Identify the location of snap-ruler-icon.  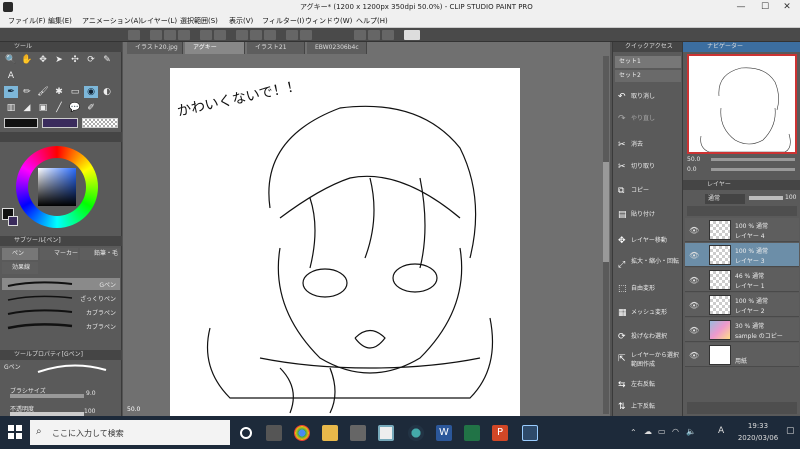
(360, 35).